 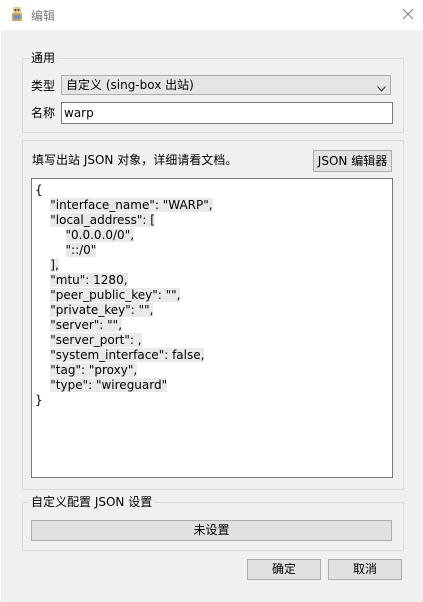 I want to click on name-label: 名称, so click(x=43, y=113).